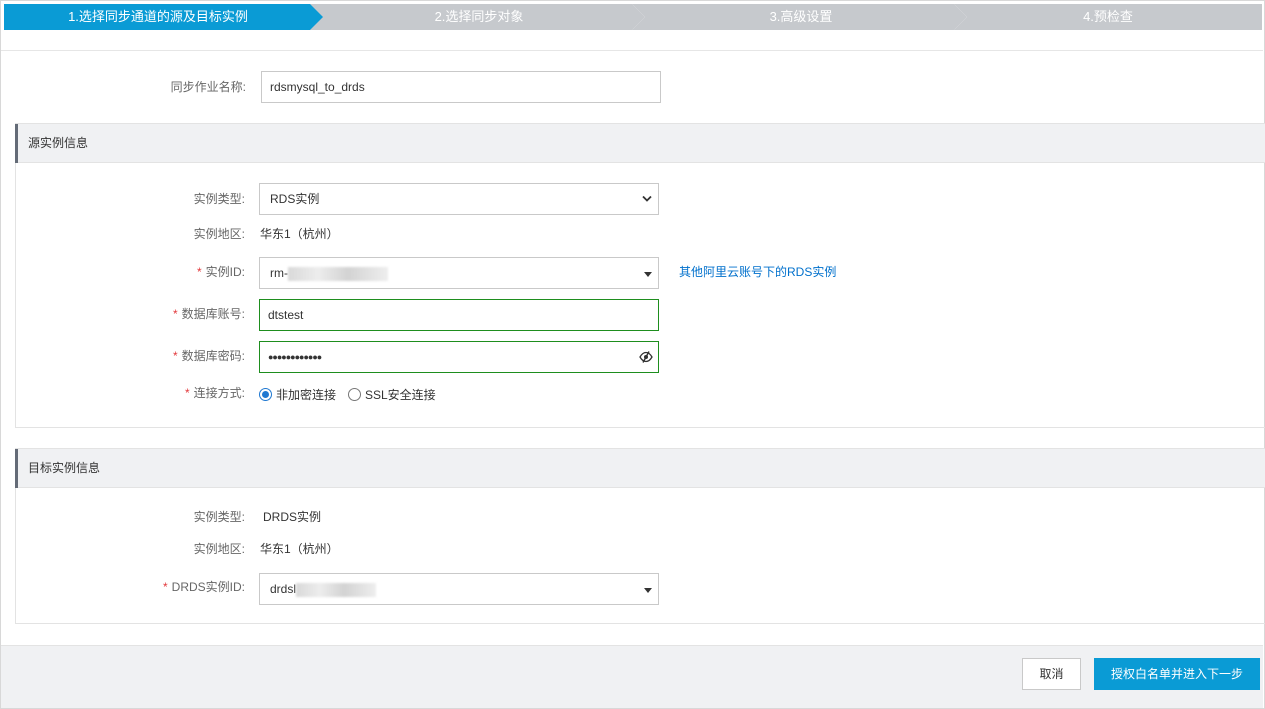  I want to click on source-account-label: * 数据库账号:, so click(208, 314).